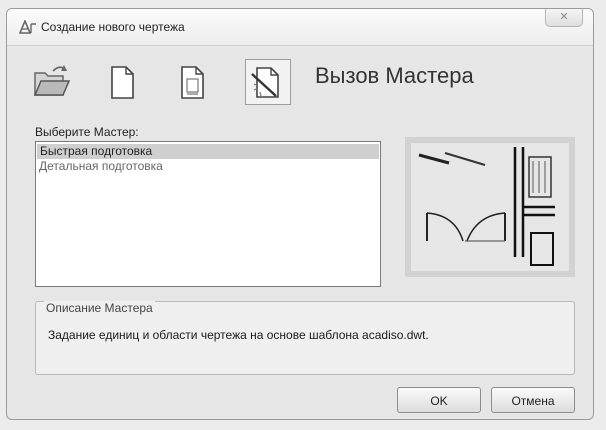 The width and height of the screenshot is (606, 430). I want to click on title-bar: Создание нового чертежа ✕, so click(300, 27).